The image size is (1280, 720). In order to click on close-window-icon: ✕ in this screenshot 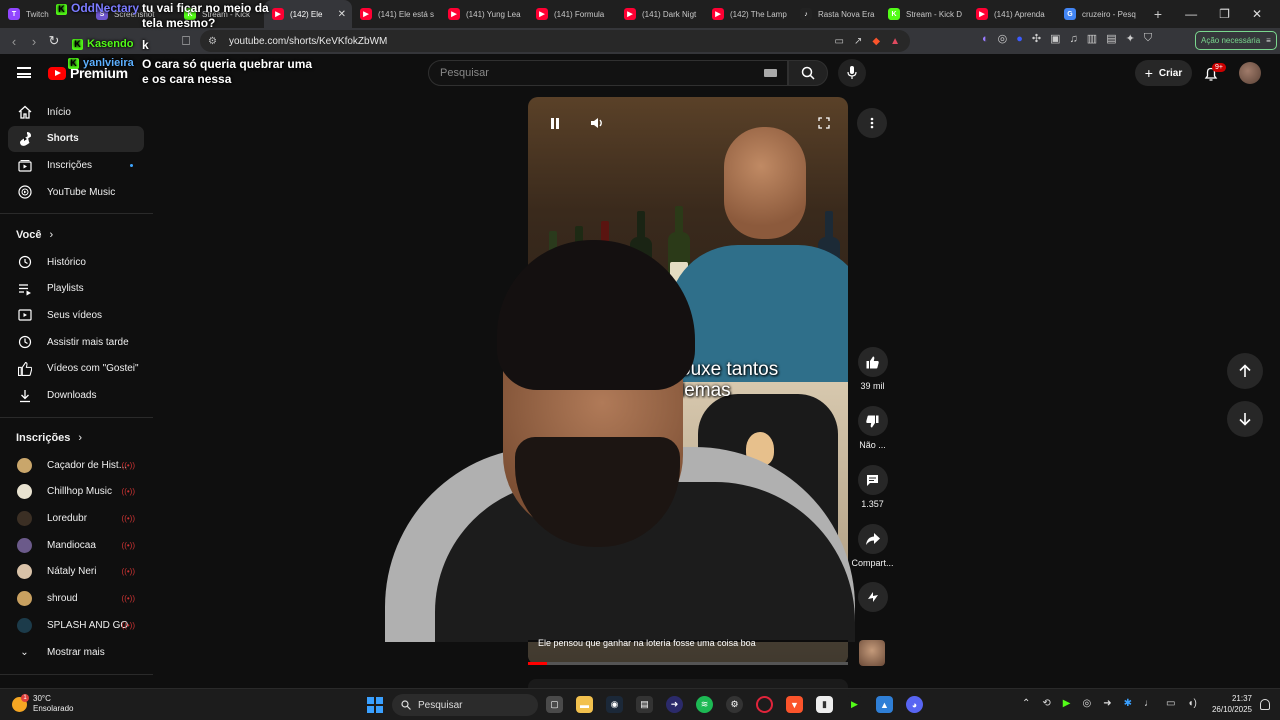, I will do `click(1257, 14)`.